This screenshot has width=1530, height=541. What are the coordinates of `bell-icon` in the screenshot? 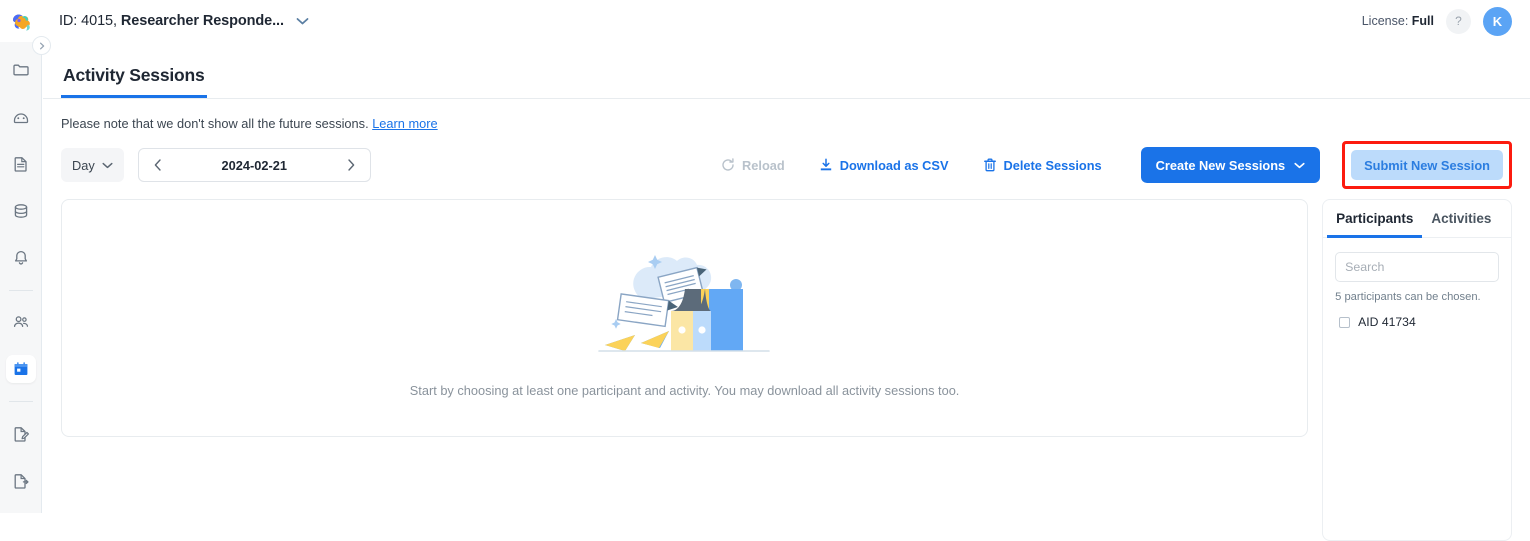 It's located at (20, 257).